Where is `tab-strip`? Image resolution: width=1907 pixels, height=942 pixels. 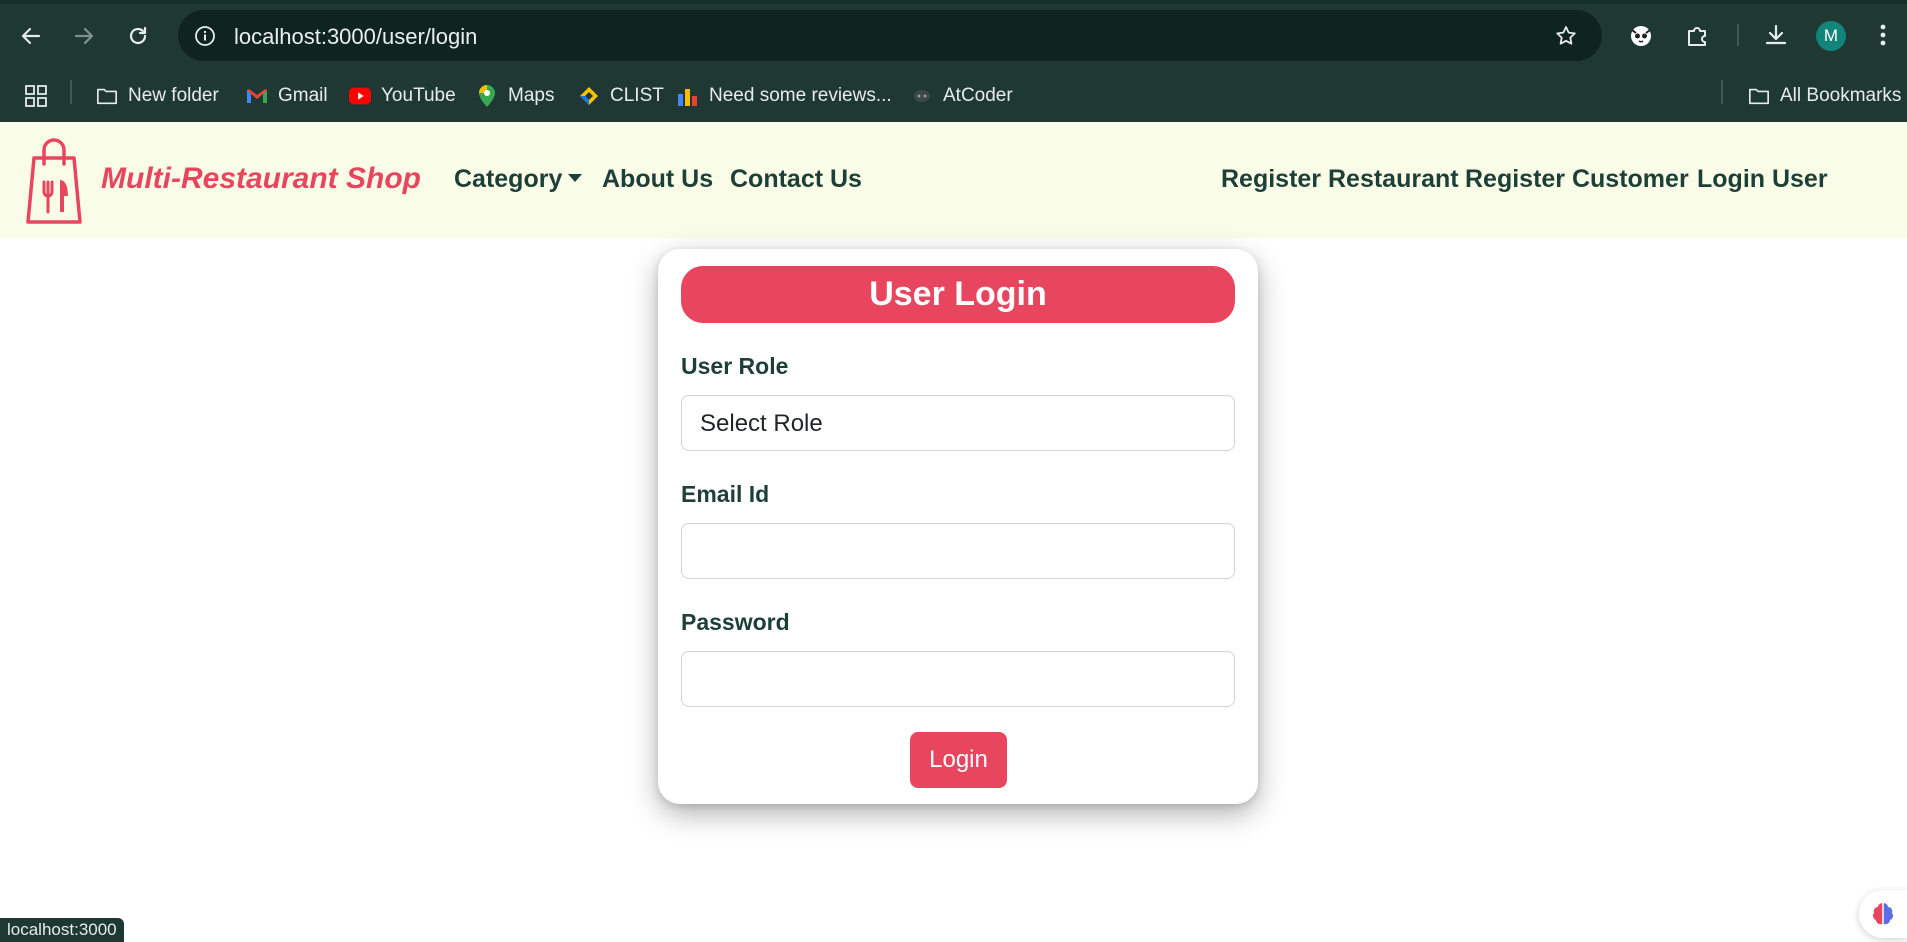
tab-strip is located at coordinates (953, 2).